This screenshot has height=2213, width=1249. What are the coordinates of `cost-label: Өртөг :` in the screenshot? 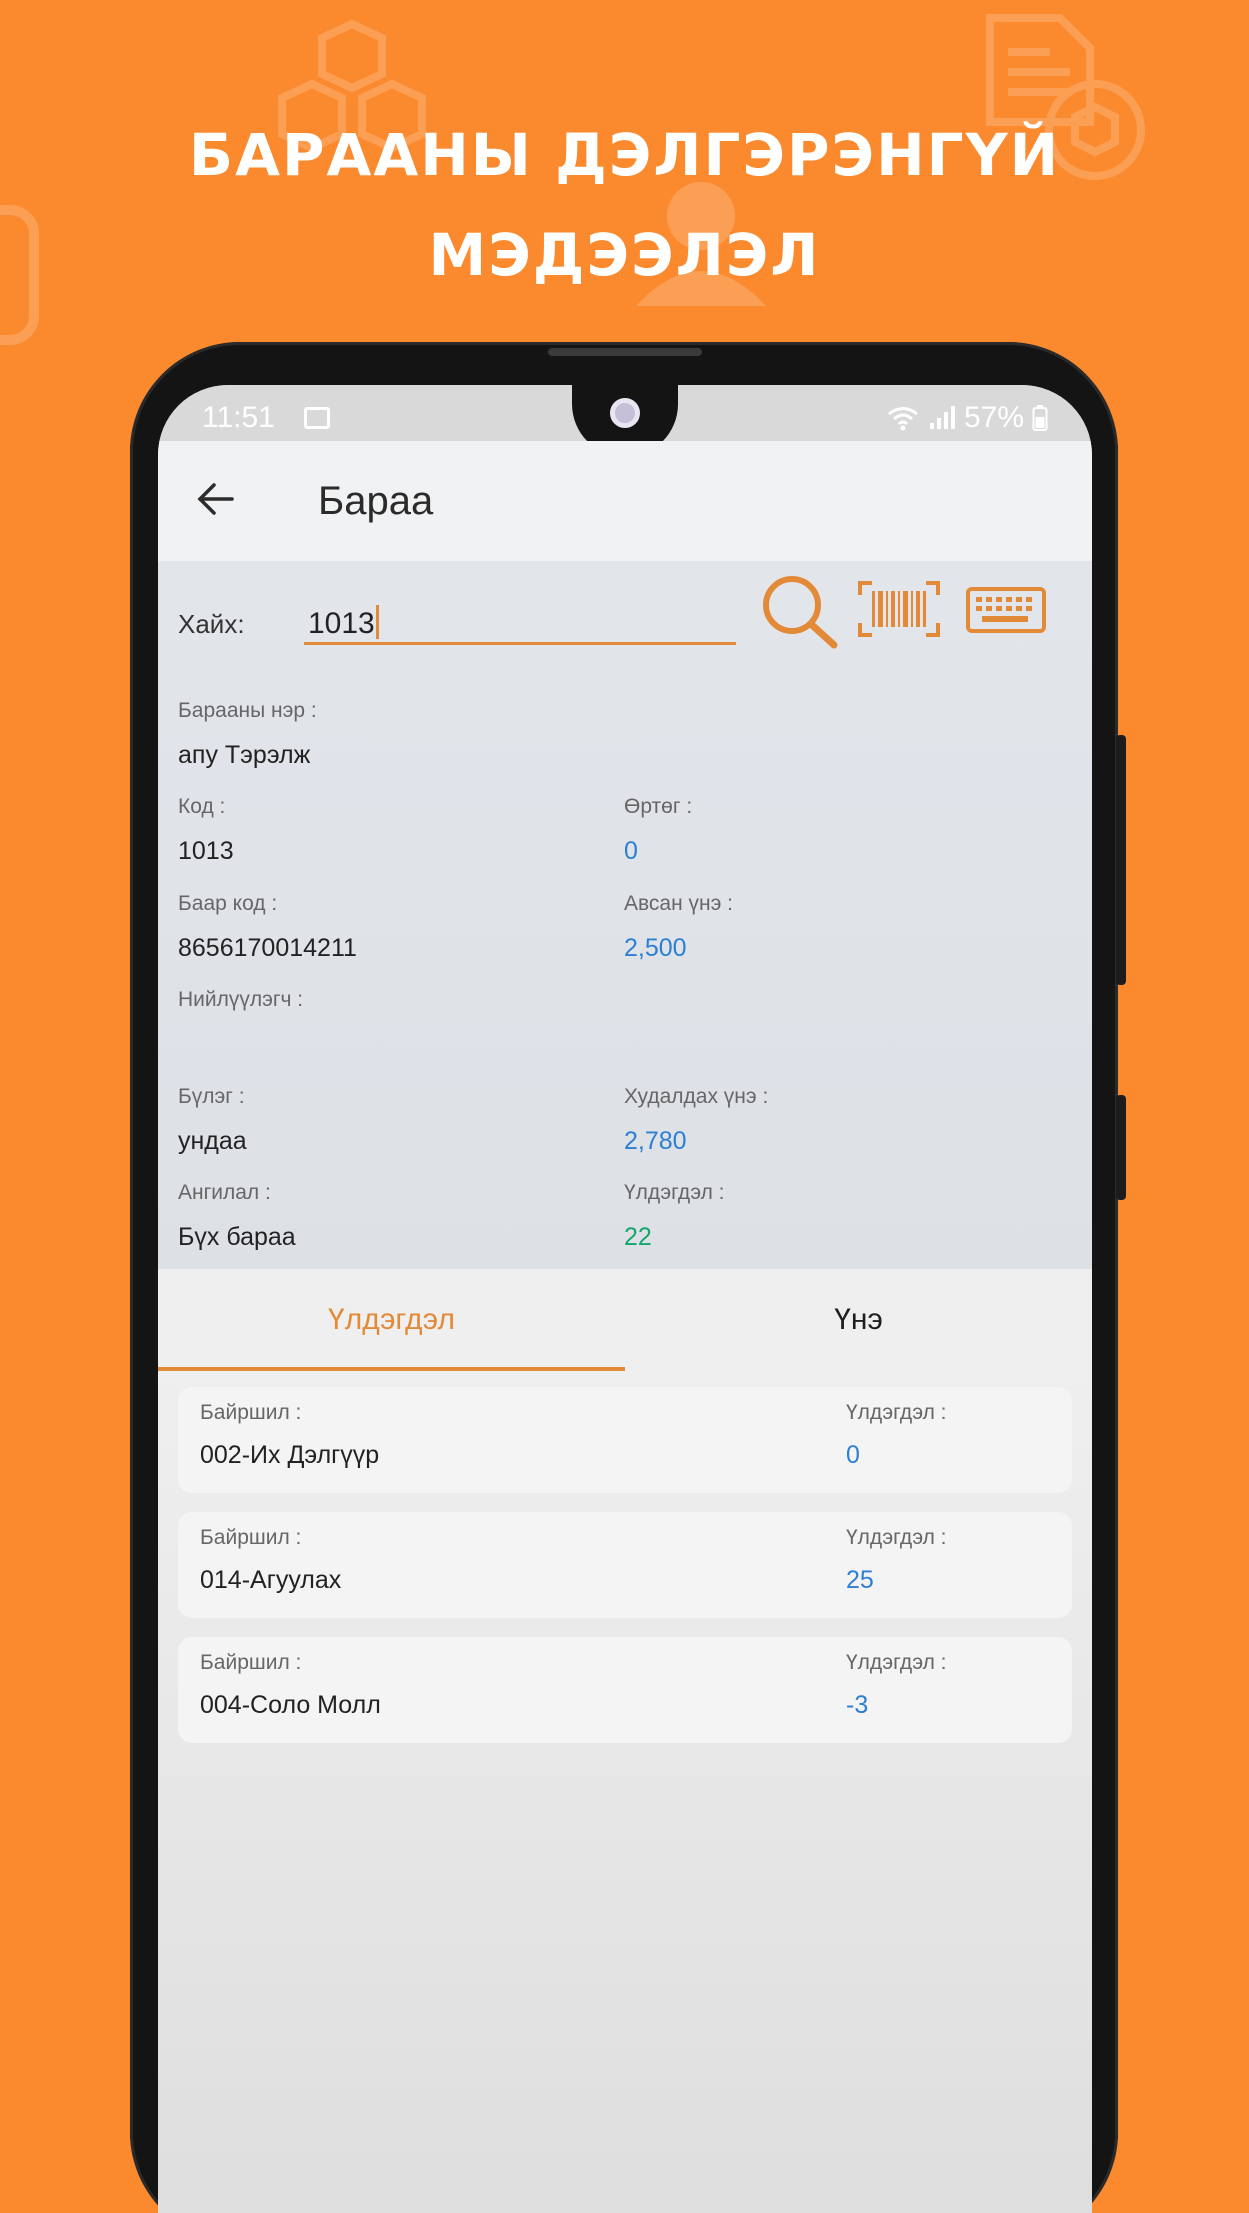 It's located at (658, 806).